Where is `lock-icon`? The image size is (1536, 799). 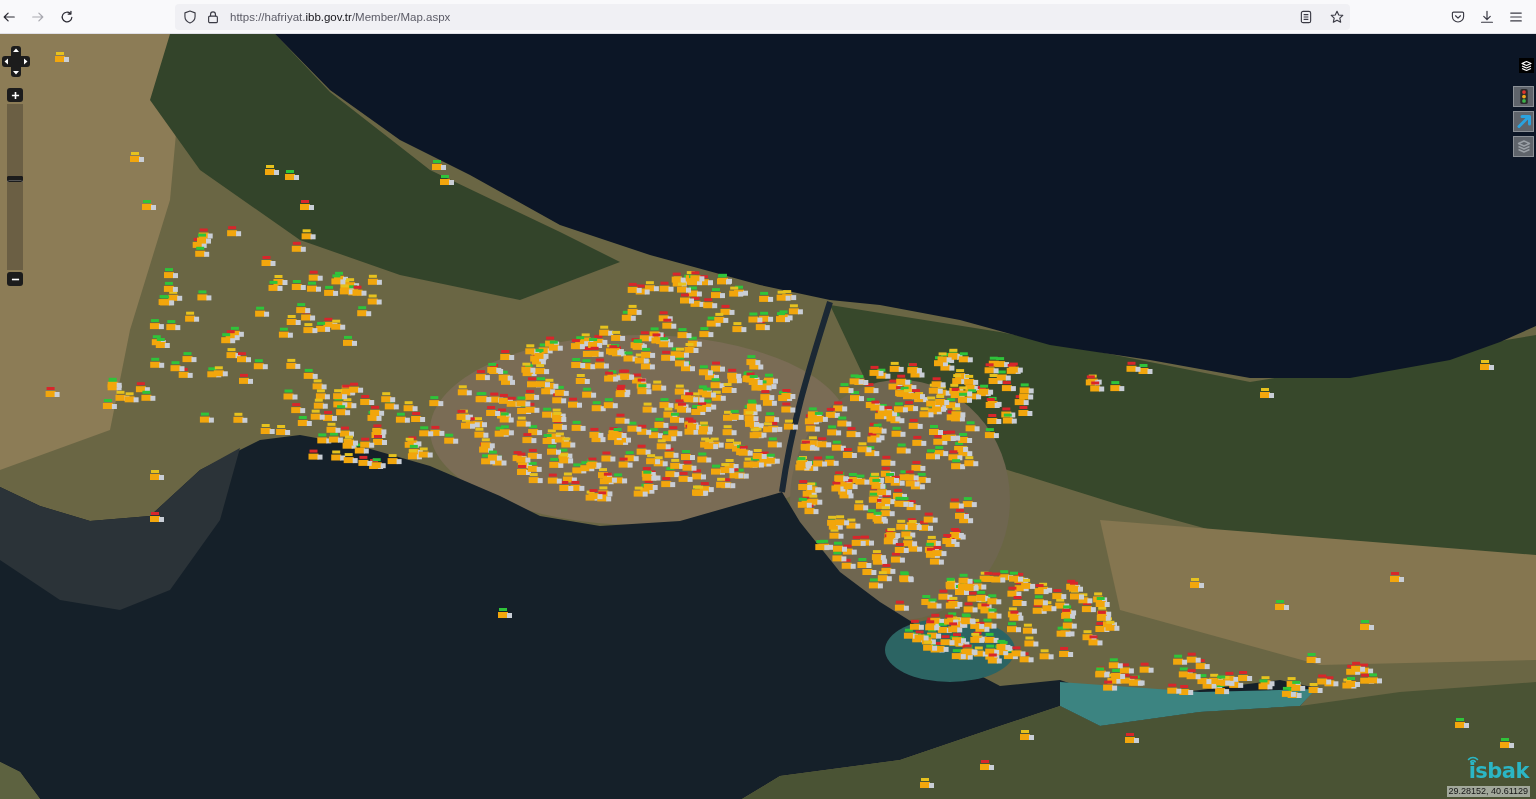
lock-icon is located at coordinates (213, 16).